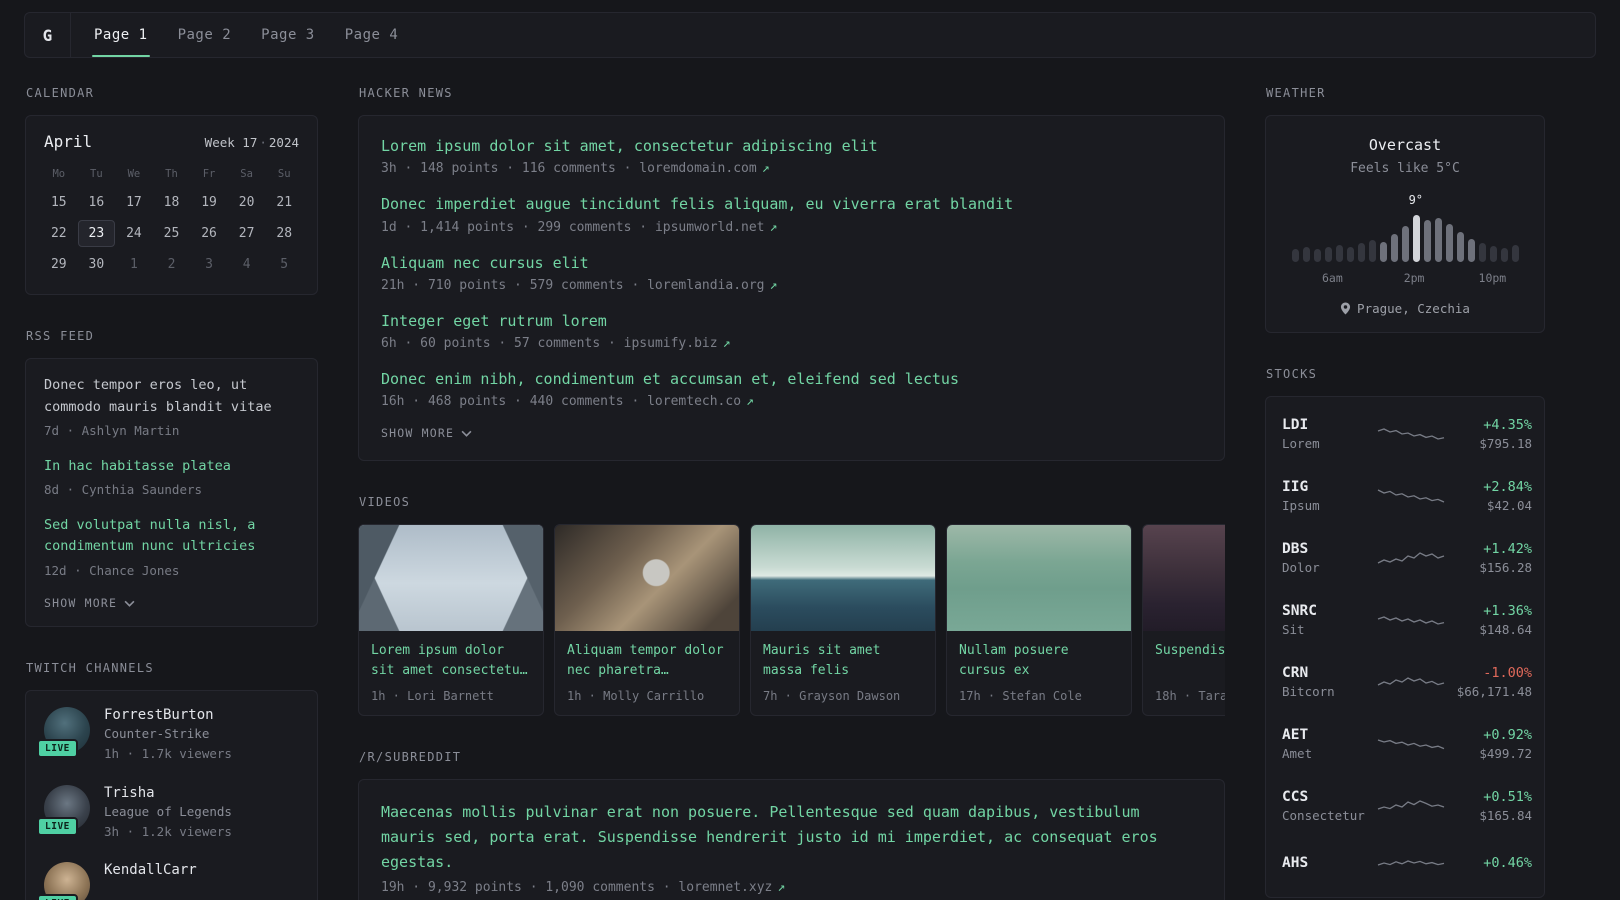 The image size is (1620, 900). What do you see at coordinates (705, 285) in the screenshot?
I see `hn-post-domain: loremlandia.org` at bounding box center [705, 285].